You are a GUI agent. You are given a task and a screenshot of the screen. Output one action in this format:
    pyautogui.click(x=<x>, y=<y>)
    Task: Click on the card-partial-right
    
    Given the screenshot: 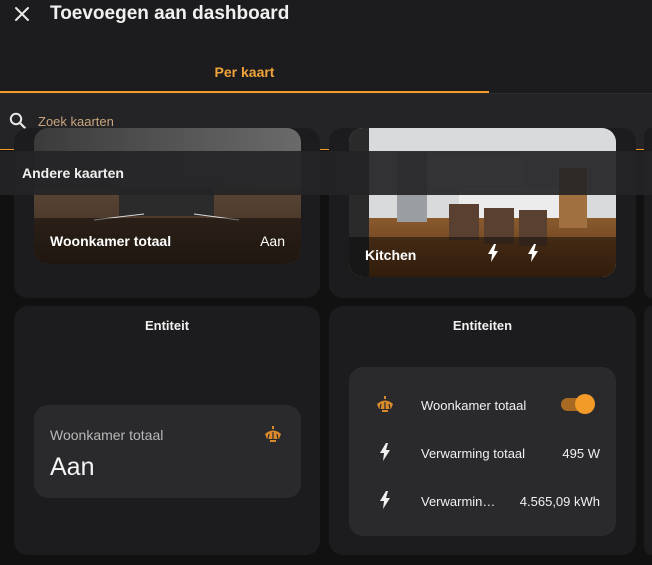 What is the action you would take?
    pyautogui.click(x=648, y=430)
    